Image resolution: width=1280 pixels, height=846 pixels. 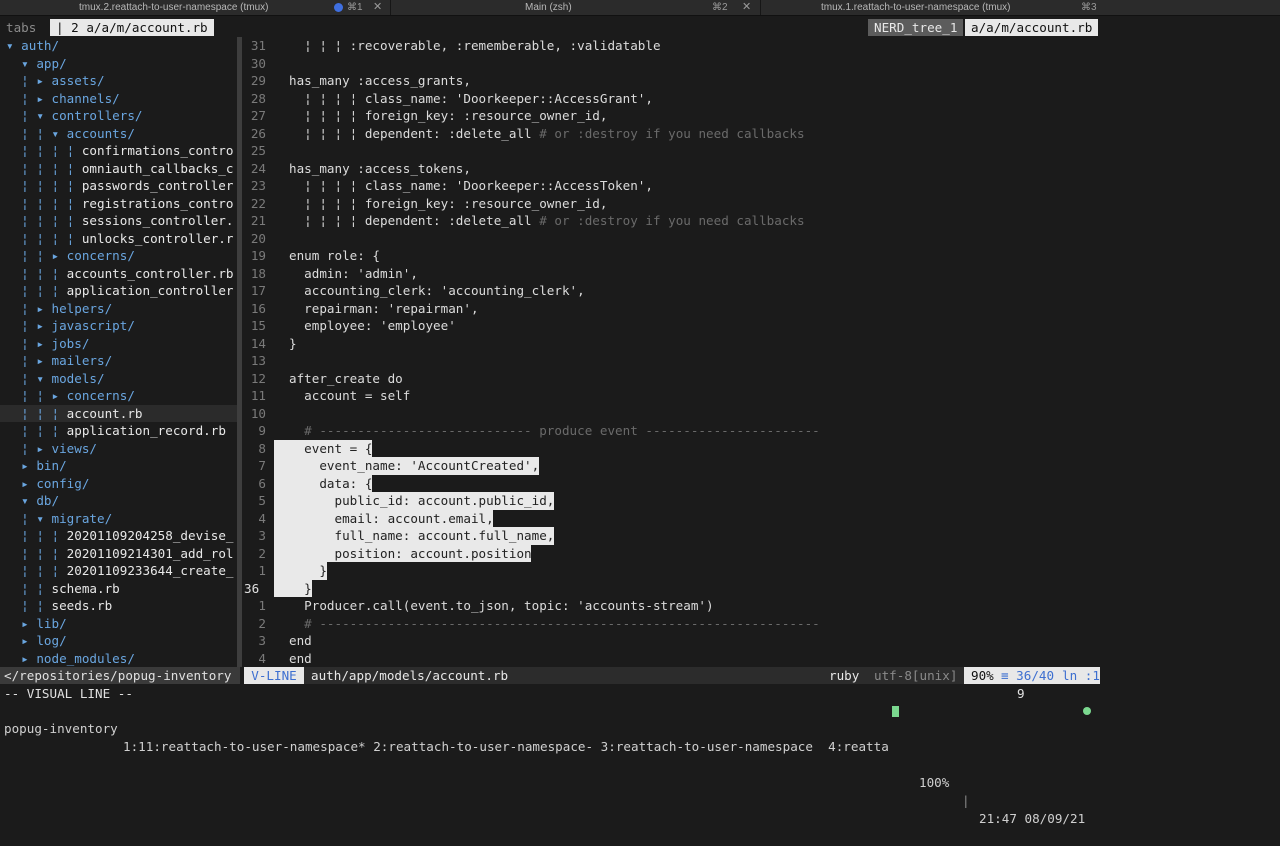 What do you see at coordinates (47, 484) in the screenshot?
I see `tree-folder-row: ▸ config/` at bounding box center [47, 484].